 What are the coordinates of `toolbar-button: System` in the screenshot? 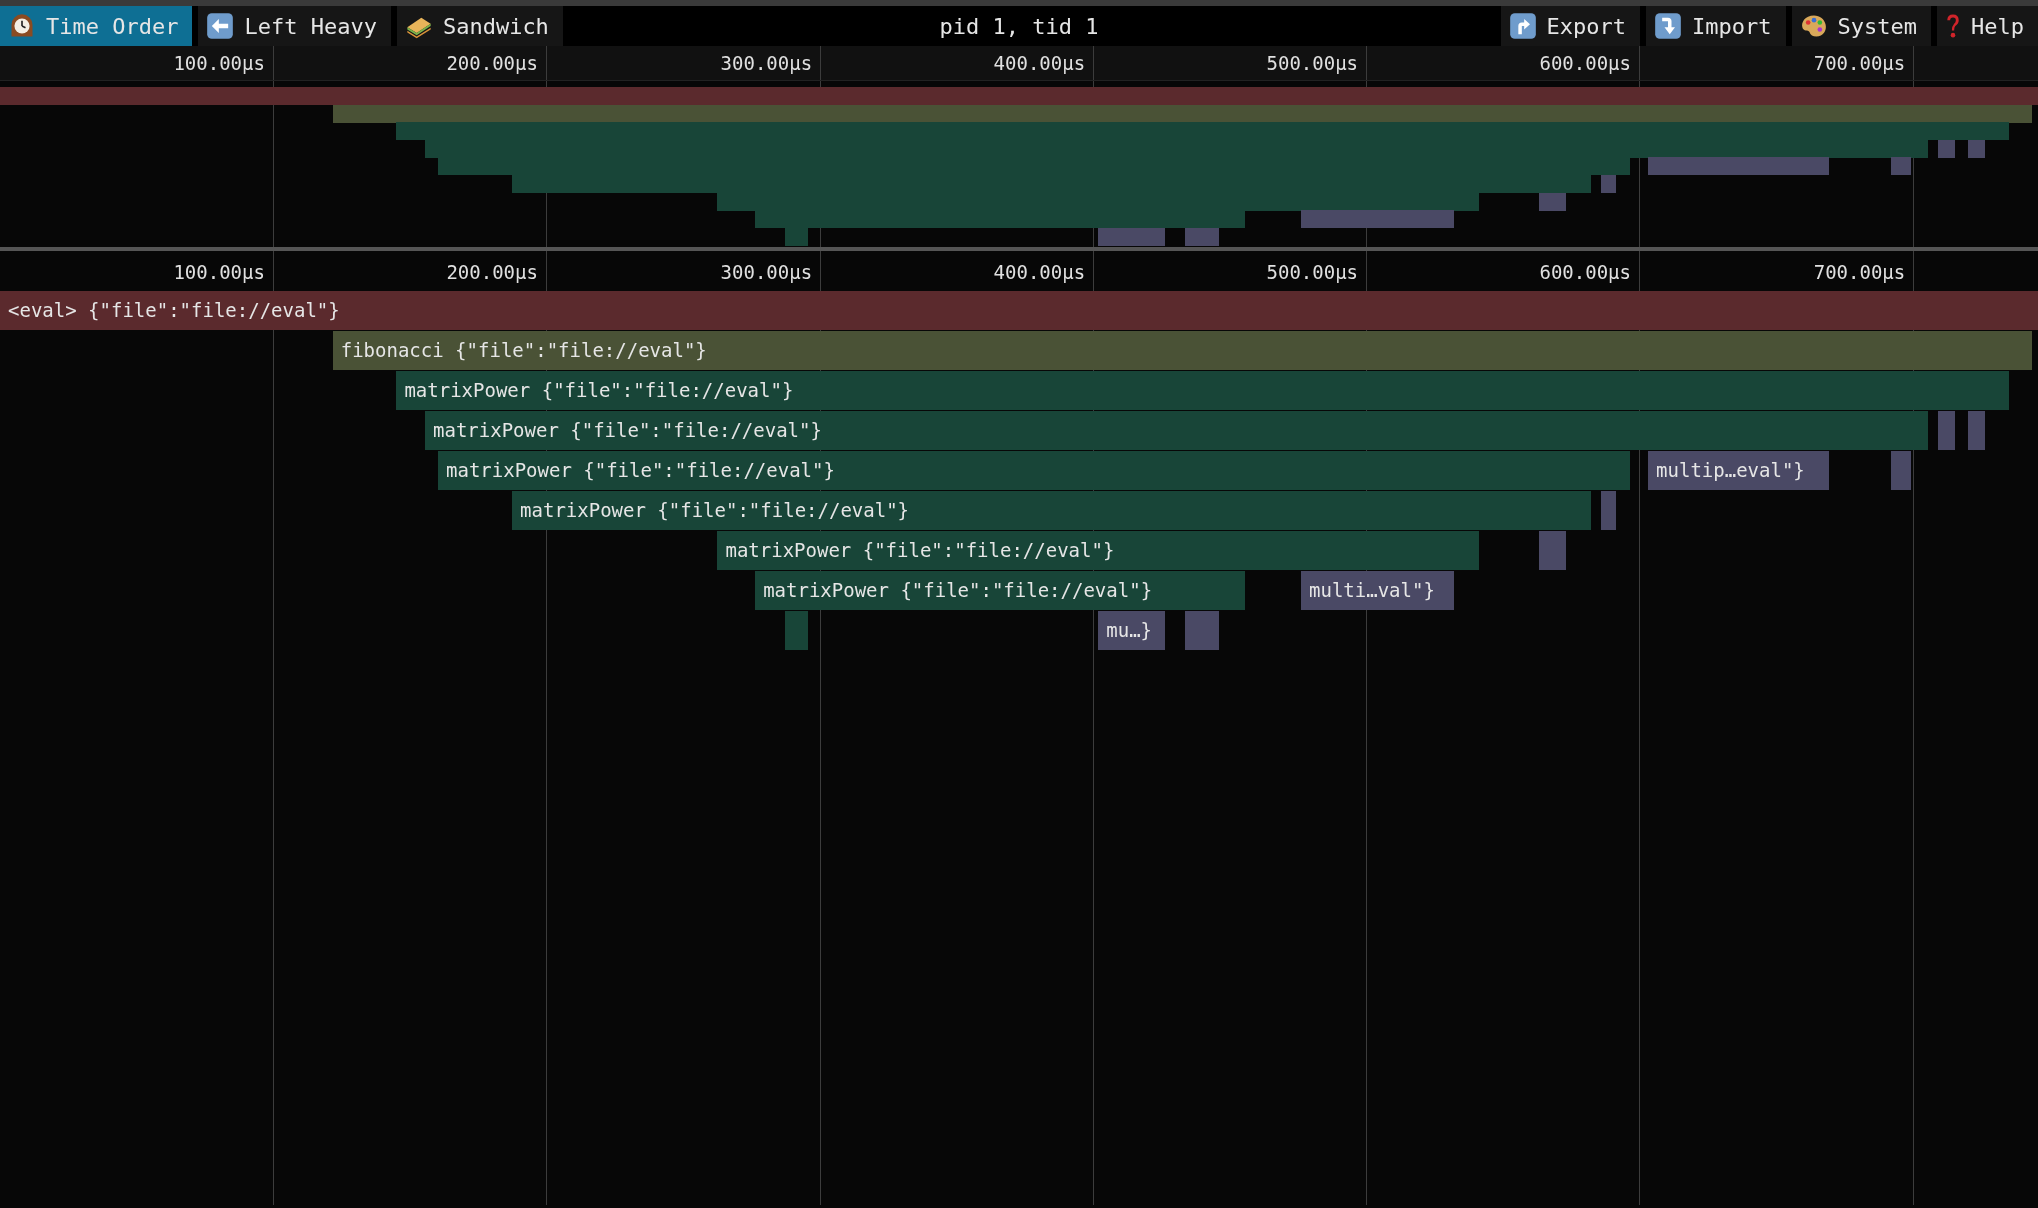 It's located at (1861, 26).